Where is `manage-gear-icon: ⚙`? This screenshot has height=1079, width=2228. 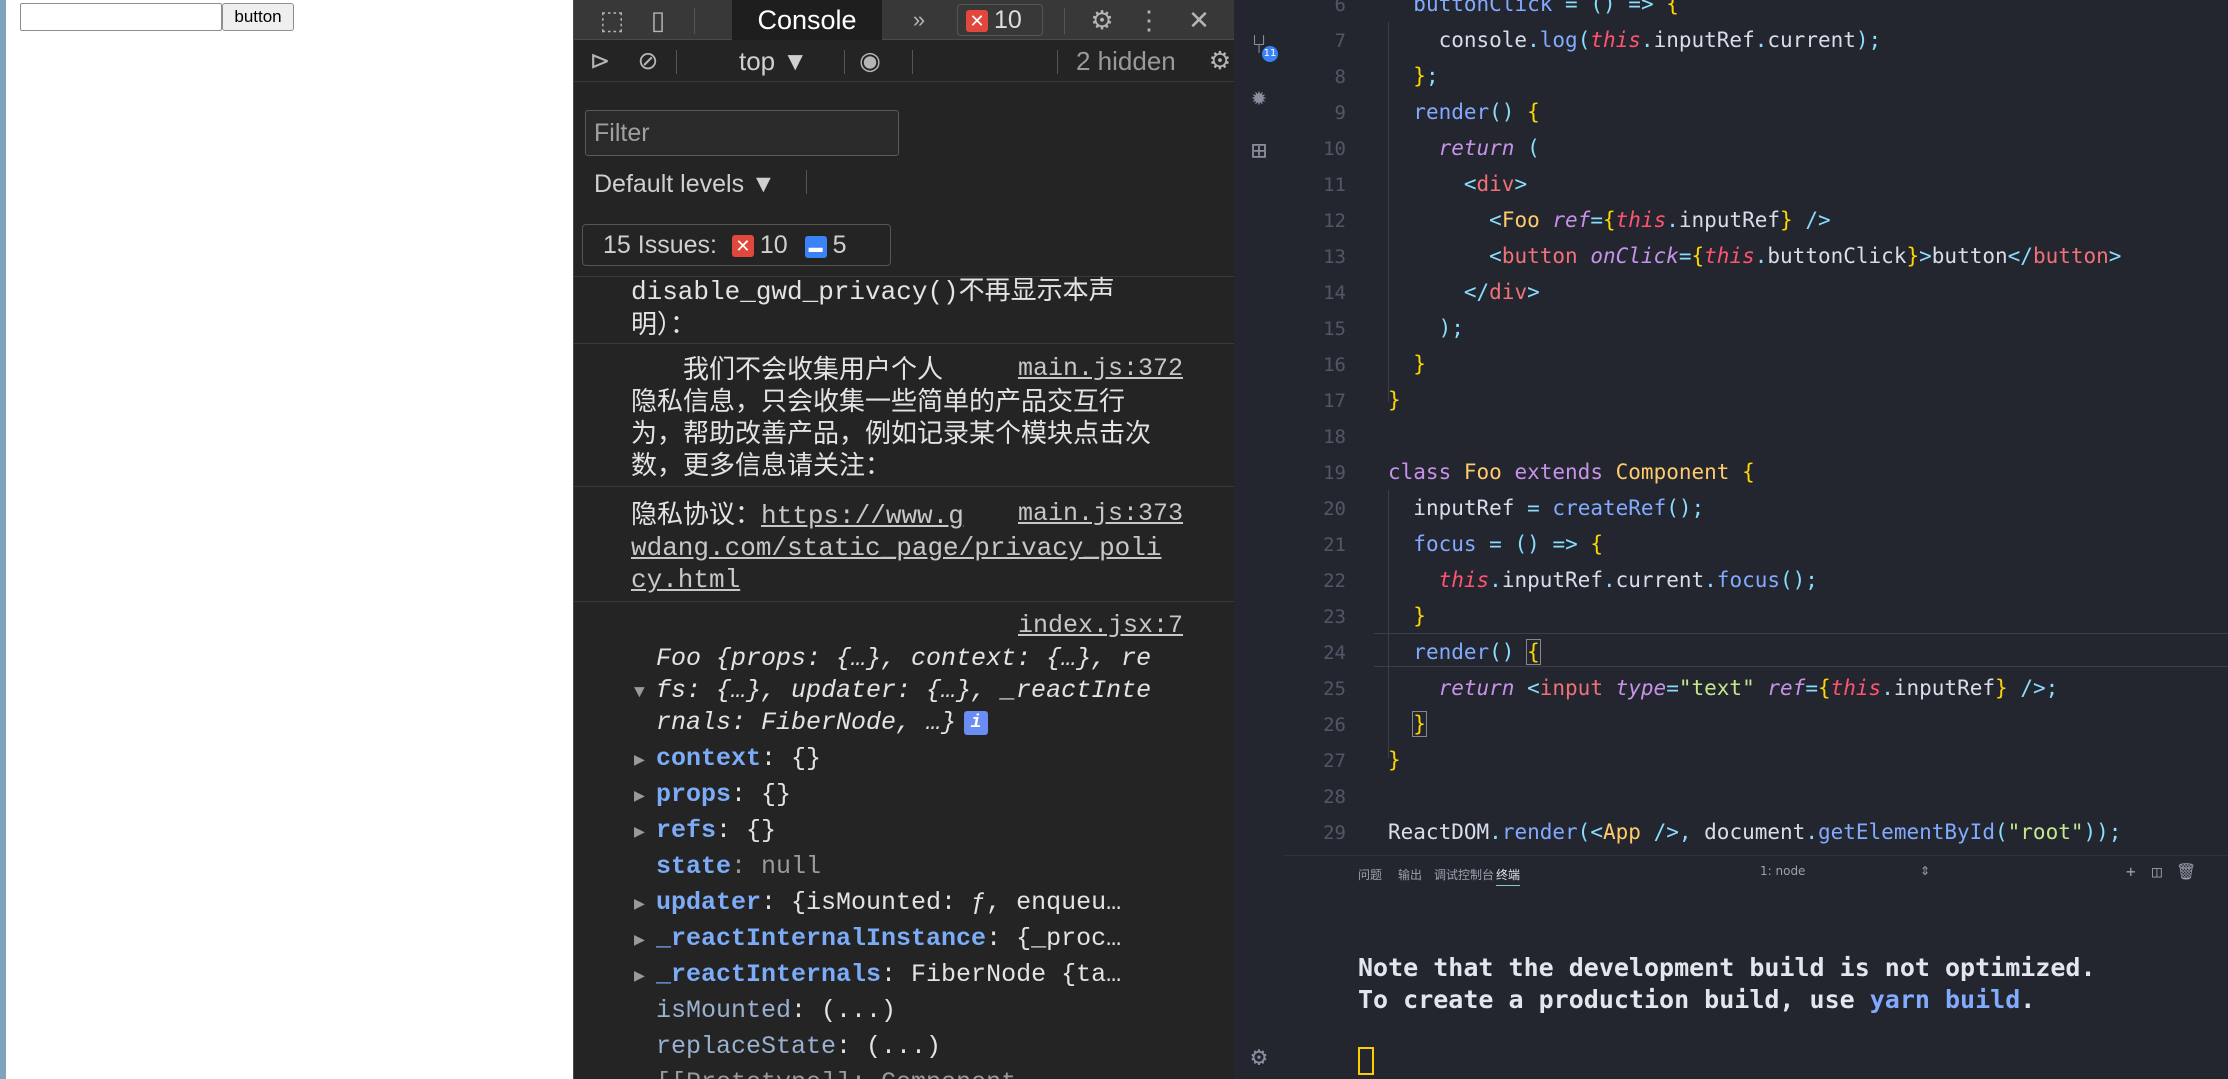 manage-gear-icon: ⚙ is located at coordinates (1259, 1057).